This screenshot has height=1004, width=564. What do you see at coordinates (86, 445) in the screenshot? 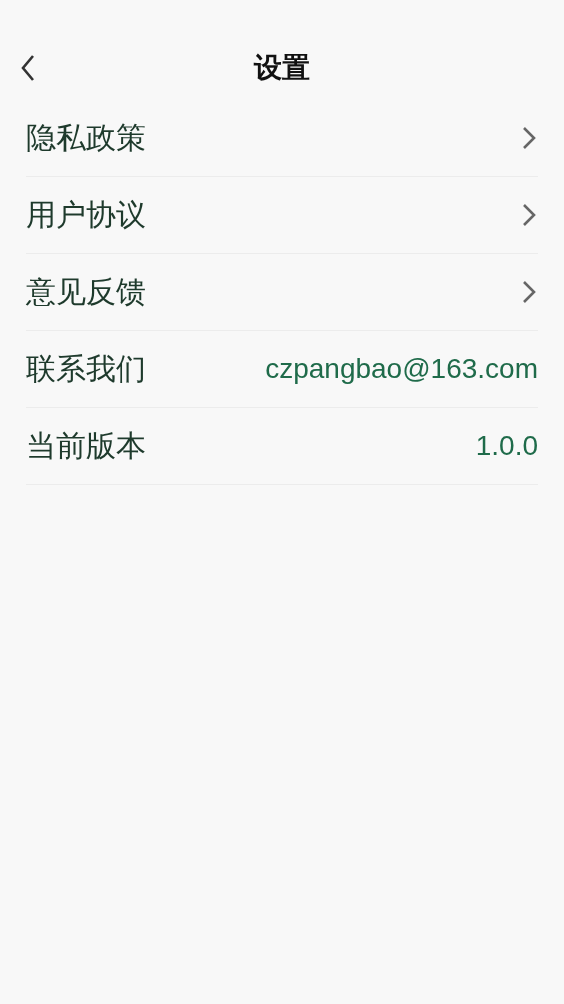
I see `row-label: 当前版本` at bounding box center [86, 445].